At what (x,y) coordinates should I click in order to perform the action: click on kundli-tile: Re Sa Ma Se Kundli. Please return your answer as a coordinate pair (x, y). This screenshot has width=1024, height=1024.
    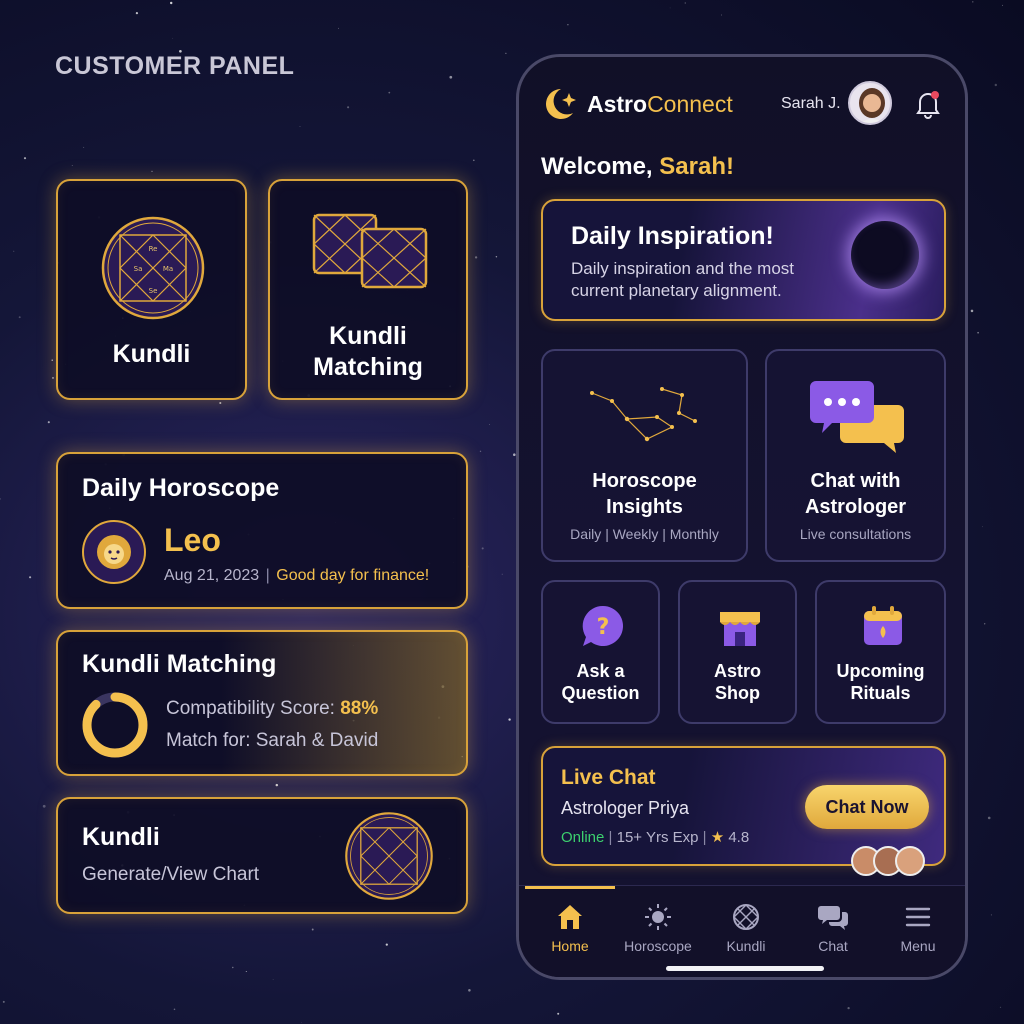
    Looking at the image, I should click on (151, 289).